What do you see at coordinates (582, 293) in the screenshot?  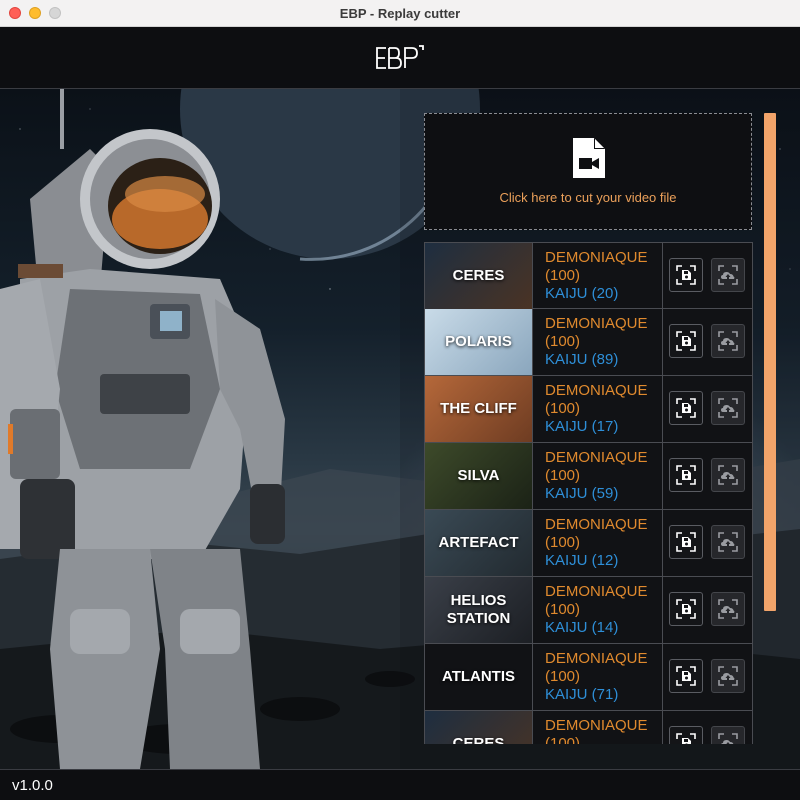 I see `team-b-name-score: KAIJU (20)` at bounding box center [582, 293].